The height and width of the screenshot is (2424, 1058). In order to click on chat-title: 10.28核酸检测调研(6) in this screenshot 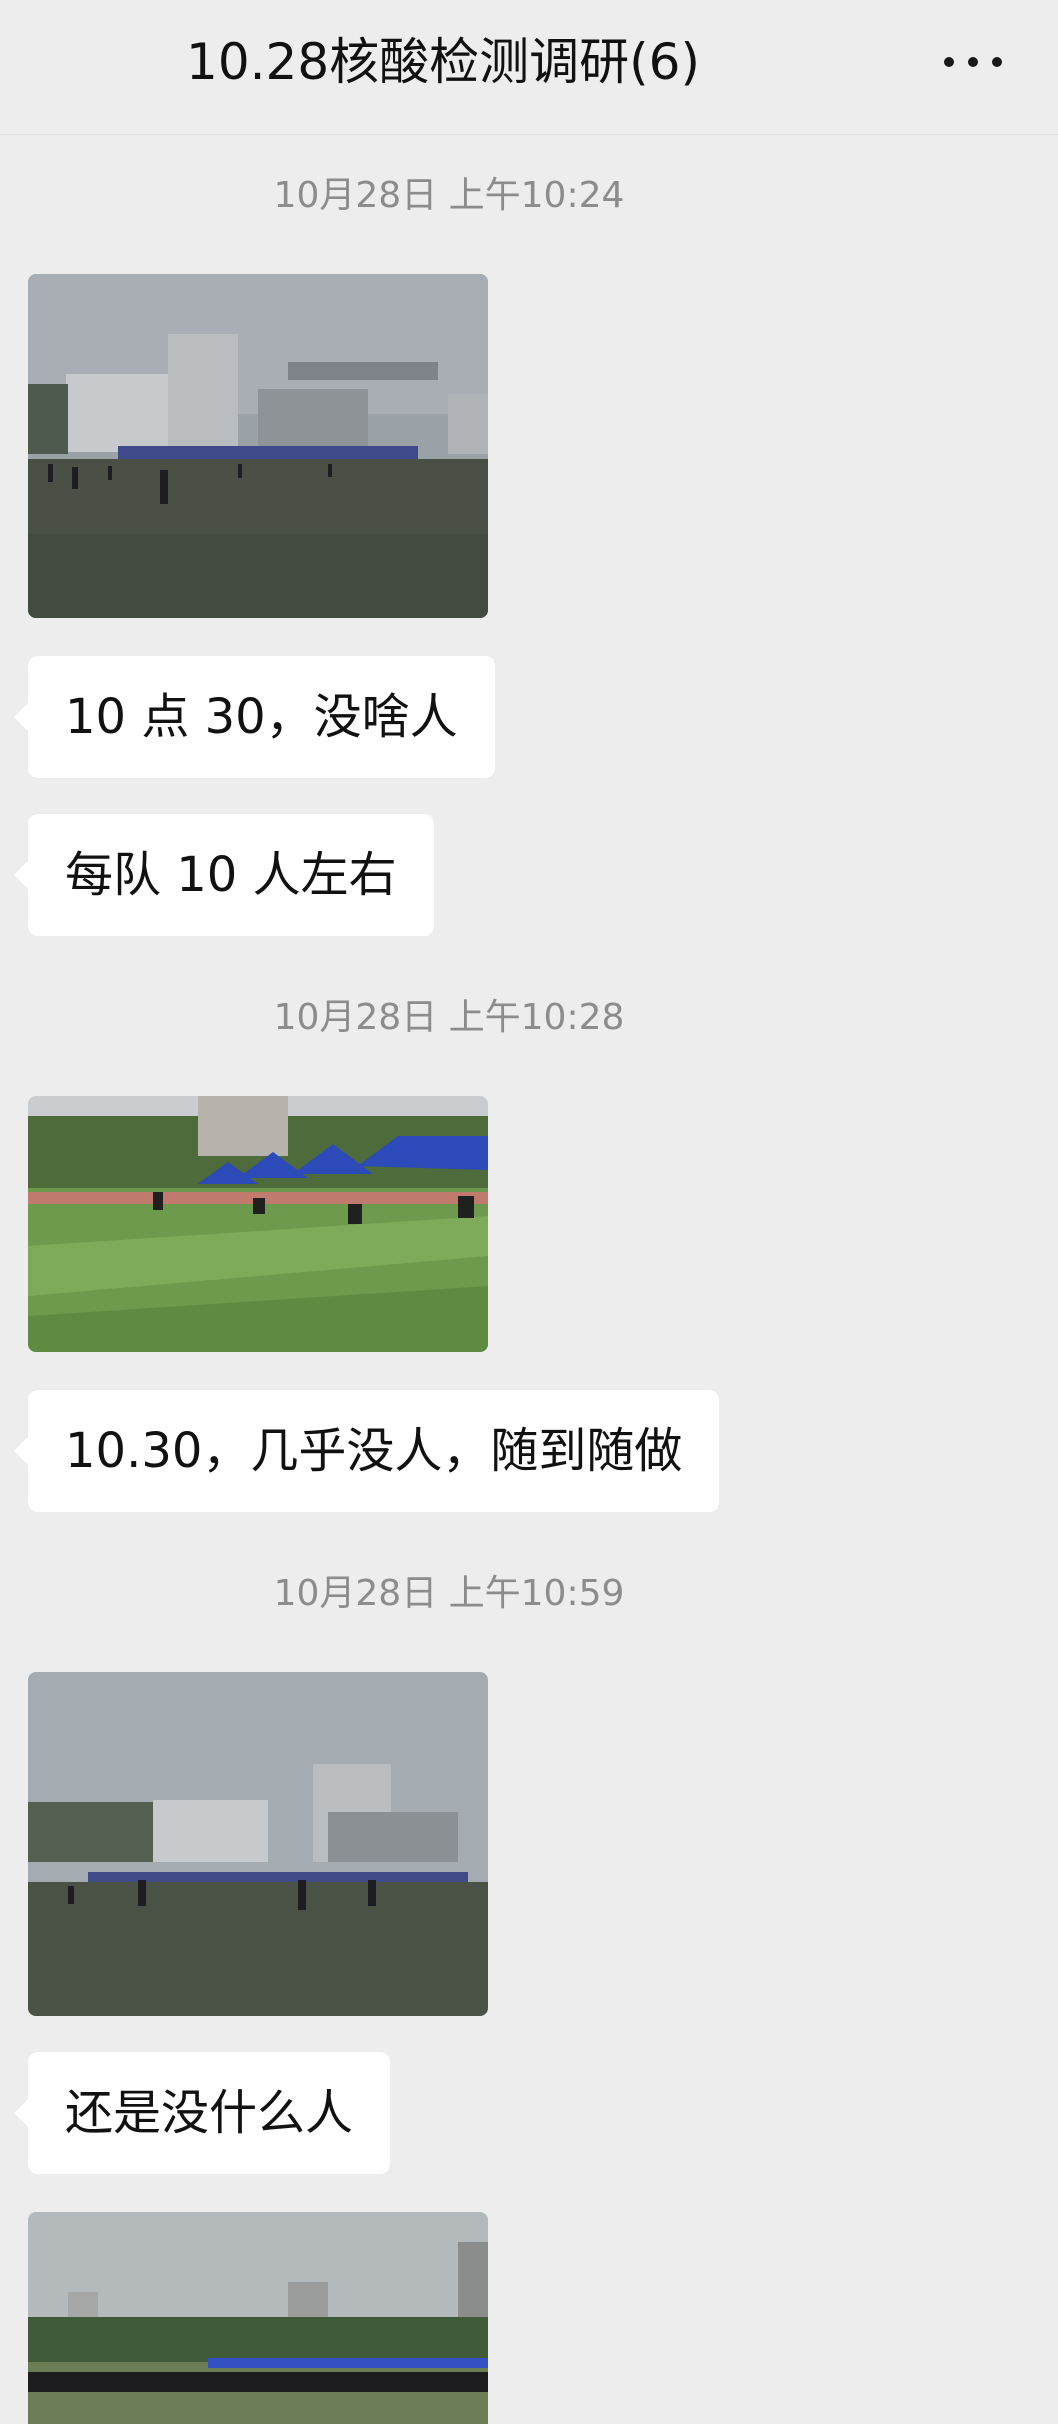, I will do `click(443, 62)`.